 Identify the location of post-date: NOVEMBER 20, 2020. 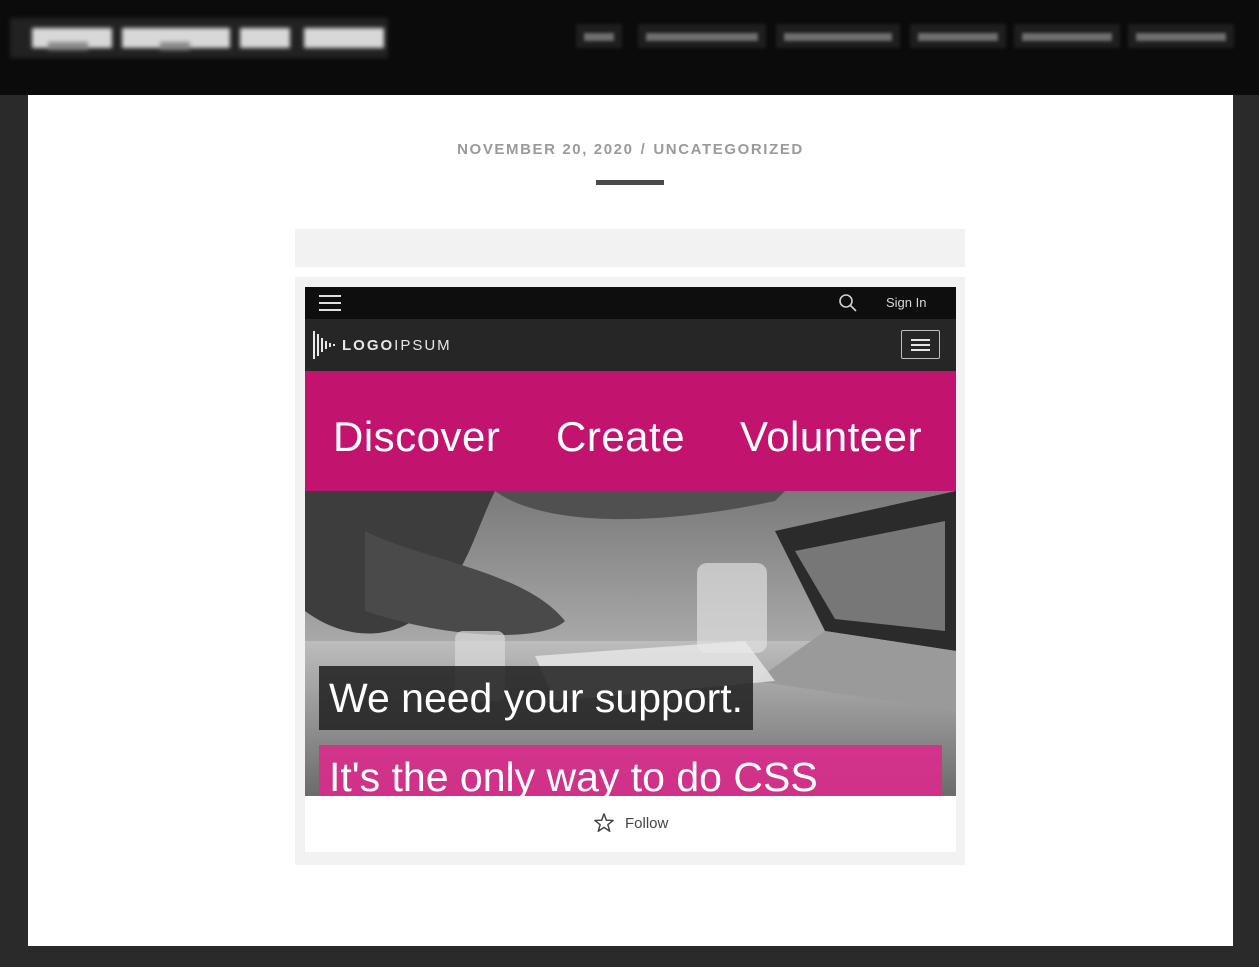
(545, 149).